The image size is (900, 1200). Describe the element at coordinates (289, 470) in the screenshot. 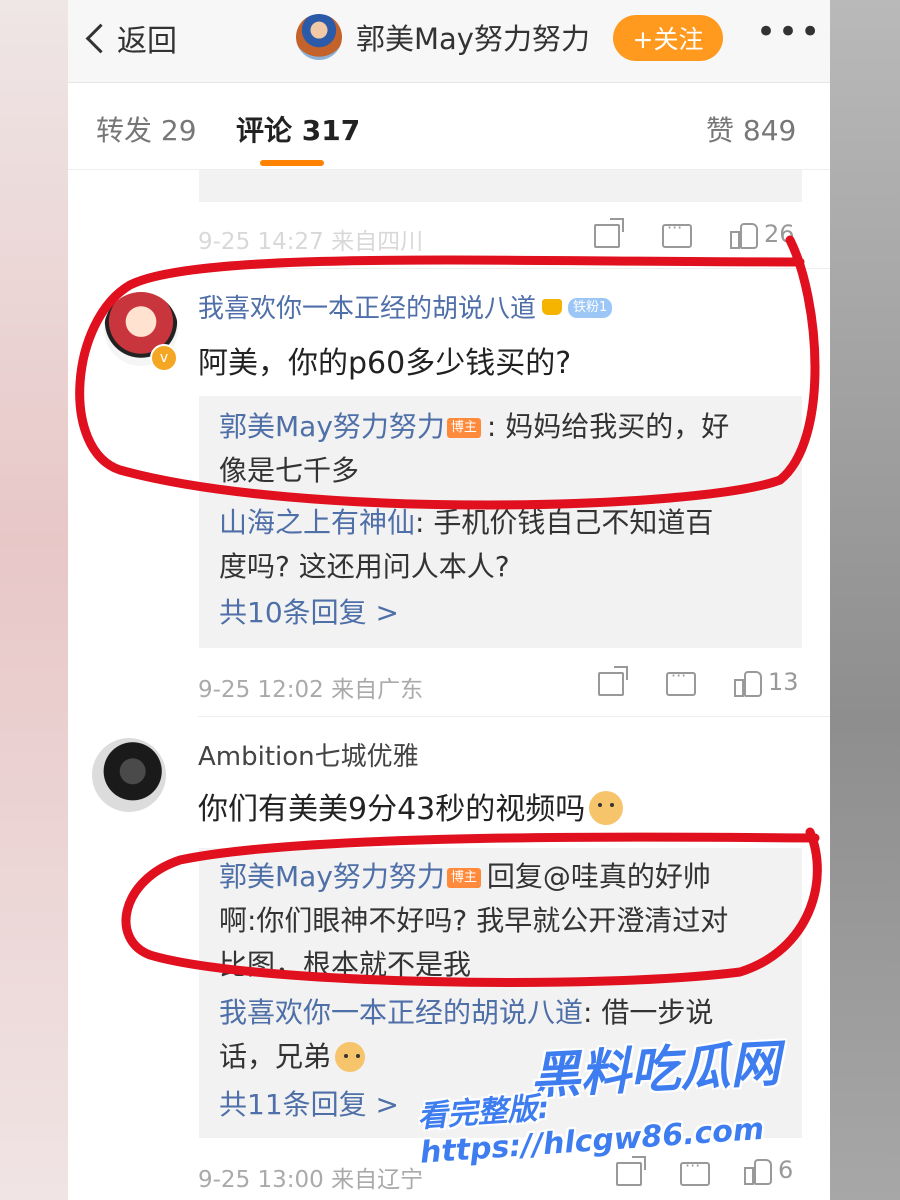

I see `reply-text-continued: 像是七千多` at that location.